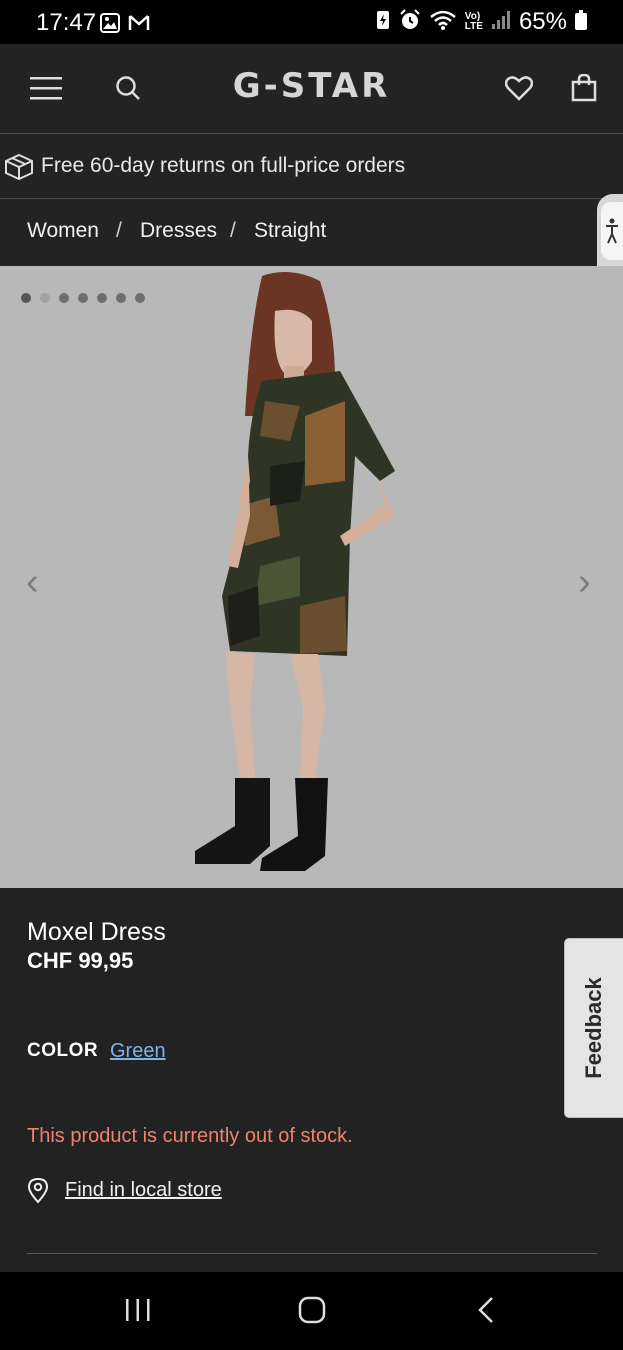 Image resolution: width=623 pixels, height=1350 pixels. Describe the element at coordinates (311, 22) in the screenshot. I see `status-bar: 17:47 Vo) LTE 65%` at that location.